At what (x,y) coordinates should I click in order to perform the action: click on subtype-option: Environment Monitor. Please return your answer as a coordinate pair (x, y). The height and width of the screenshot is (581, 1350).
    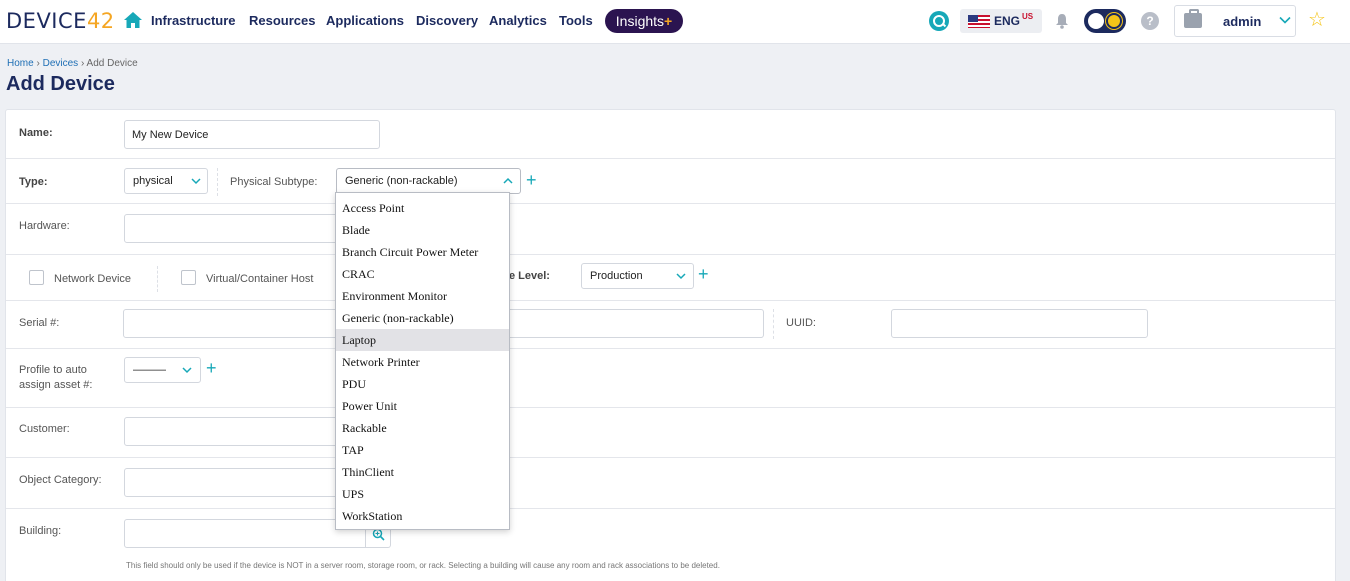
    Looking at the image, I should click on (422, 296).